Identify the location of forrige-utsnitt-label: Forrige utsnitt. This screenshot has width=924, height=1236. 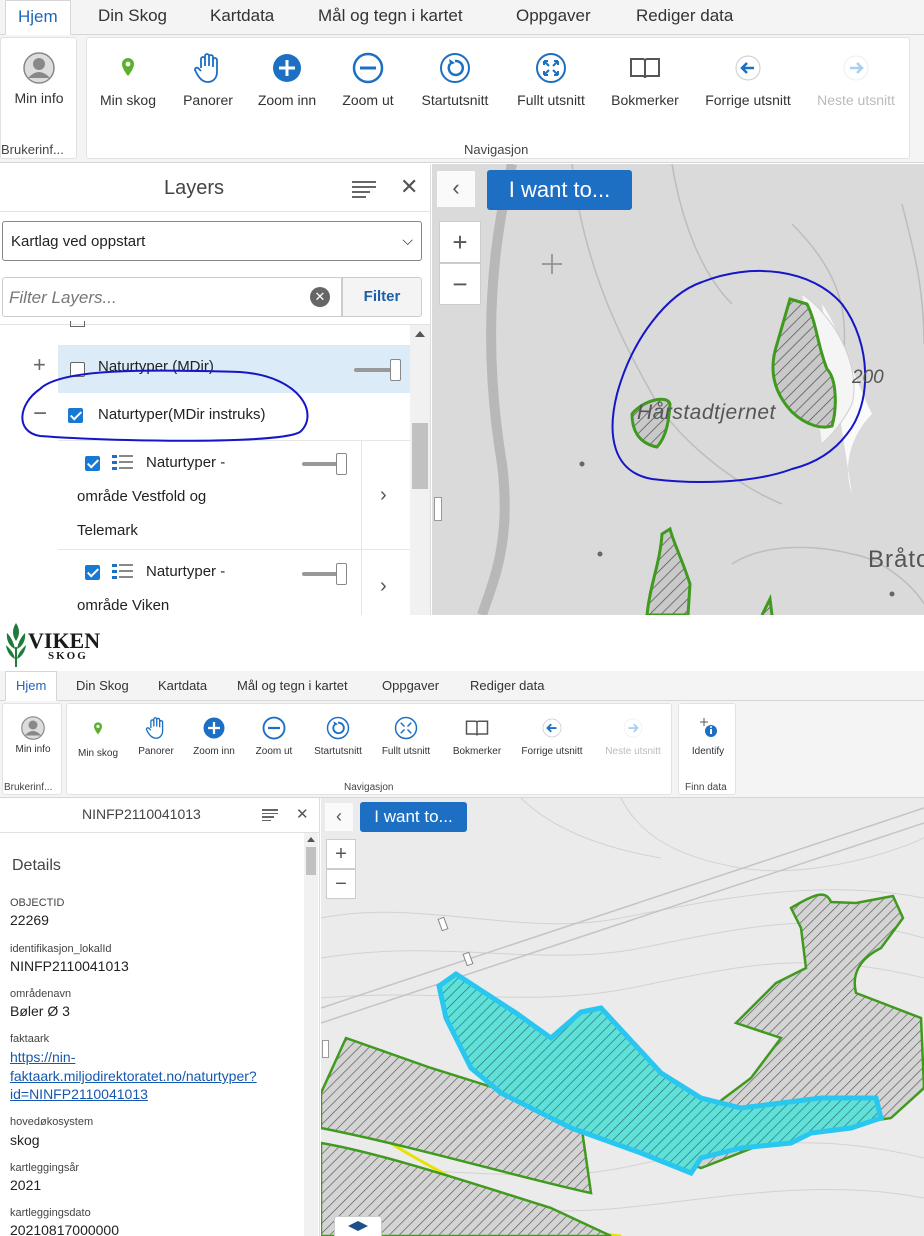
(748, 100).